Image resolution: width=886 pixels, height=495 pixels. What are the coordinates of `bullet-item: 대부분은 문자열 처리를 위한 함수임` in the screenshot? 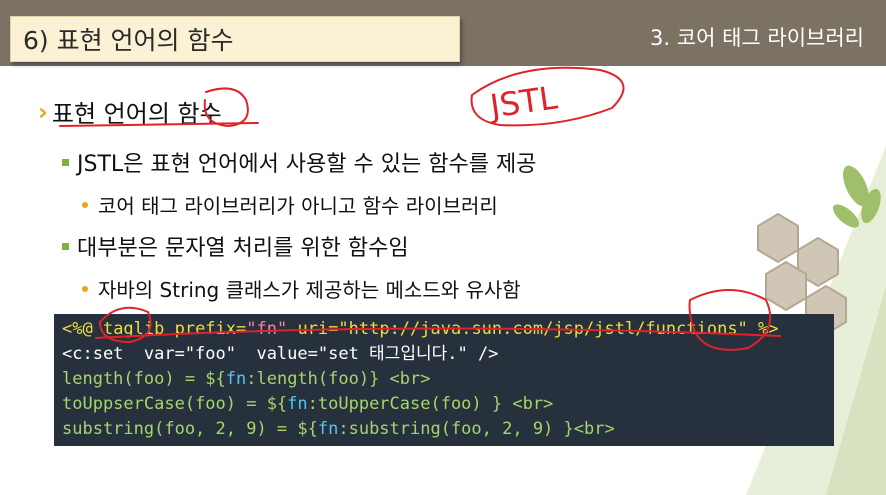 It's located at (235, 246).